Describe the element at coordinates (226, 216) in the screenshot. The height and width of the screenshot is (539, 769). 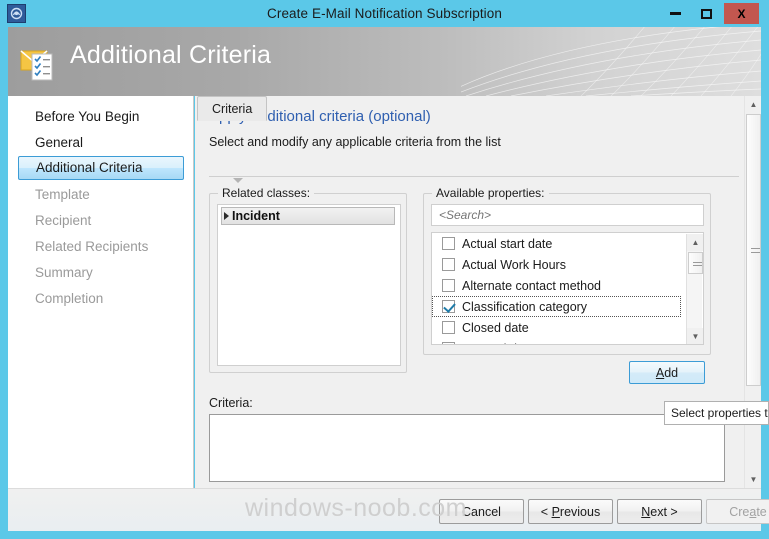
I see `expand-arrow-icon` at that location.